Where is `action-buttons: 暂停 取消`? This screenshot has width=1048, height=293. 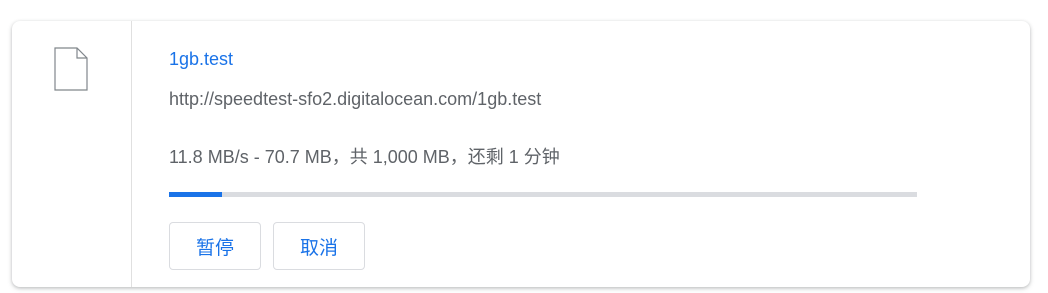
action-buttons: 暂停 取消 is located at coordinates (267, 246).